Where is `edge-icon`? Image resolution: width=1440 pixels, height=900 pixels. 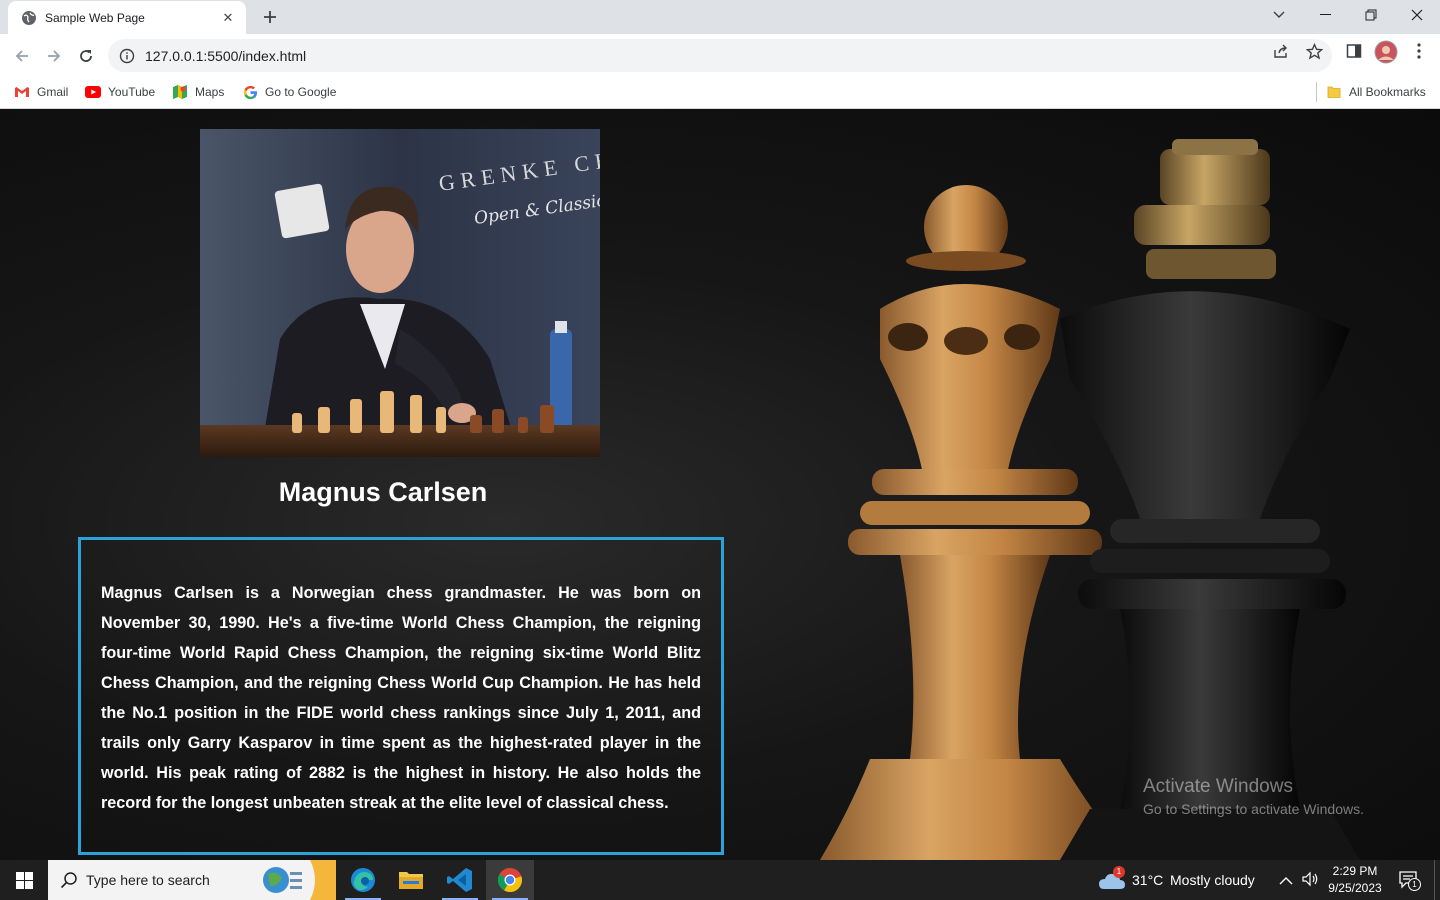
edge-icon is located at coordinates (363, 880).